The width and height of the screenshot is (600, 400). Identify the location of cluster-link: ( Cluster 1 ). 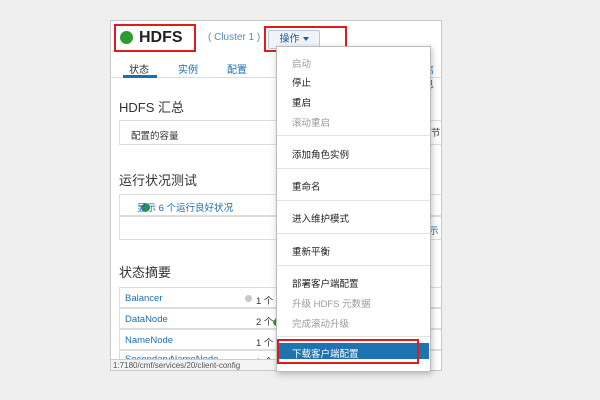
(234, 37).